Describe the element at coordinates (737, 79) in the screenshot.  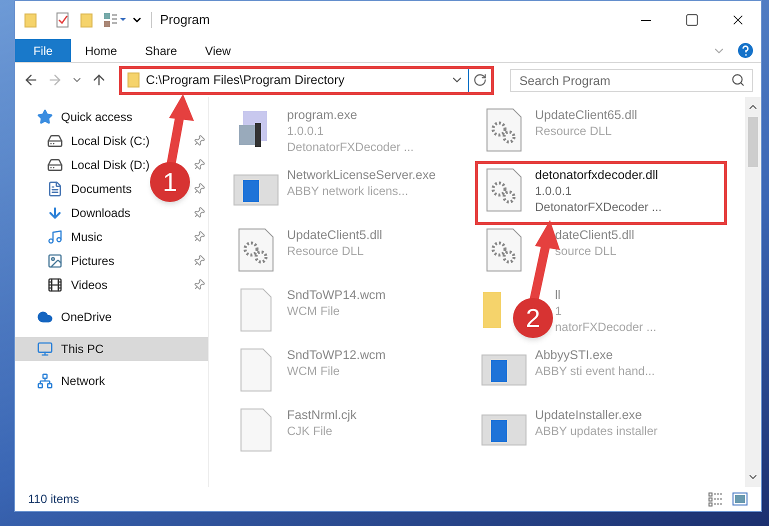
I see `search-icon` at that location.